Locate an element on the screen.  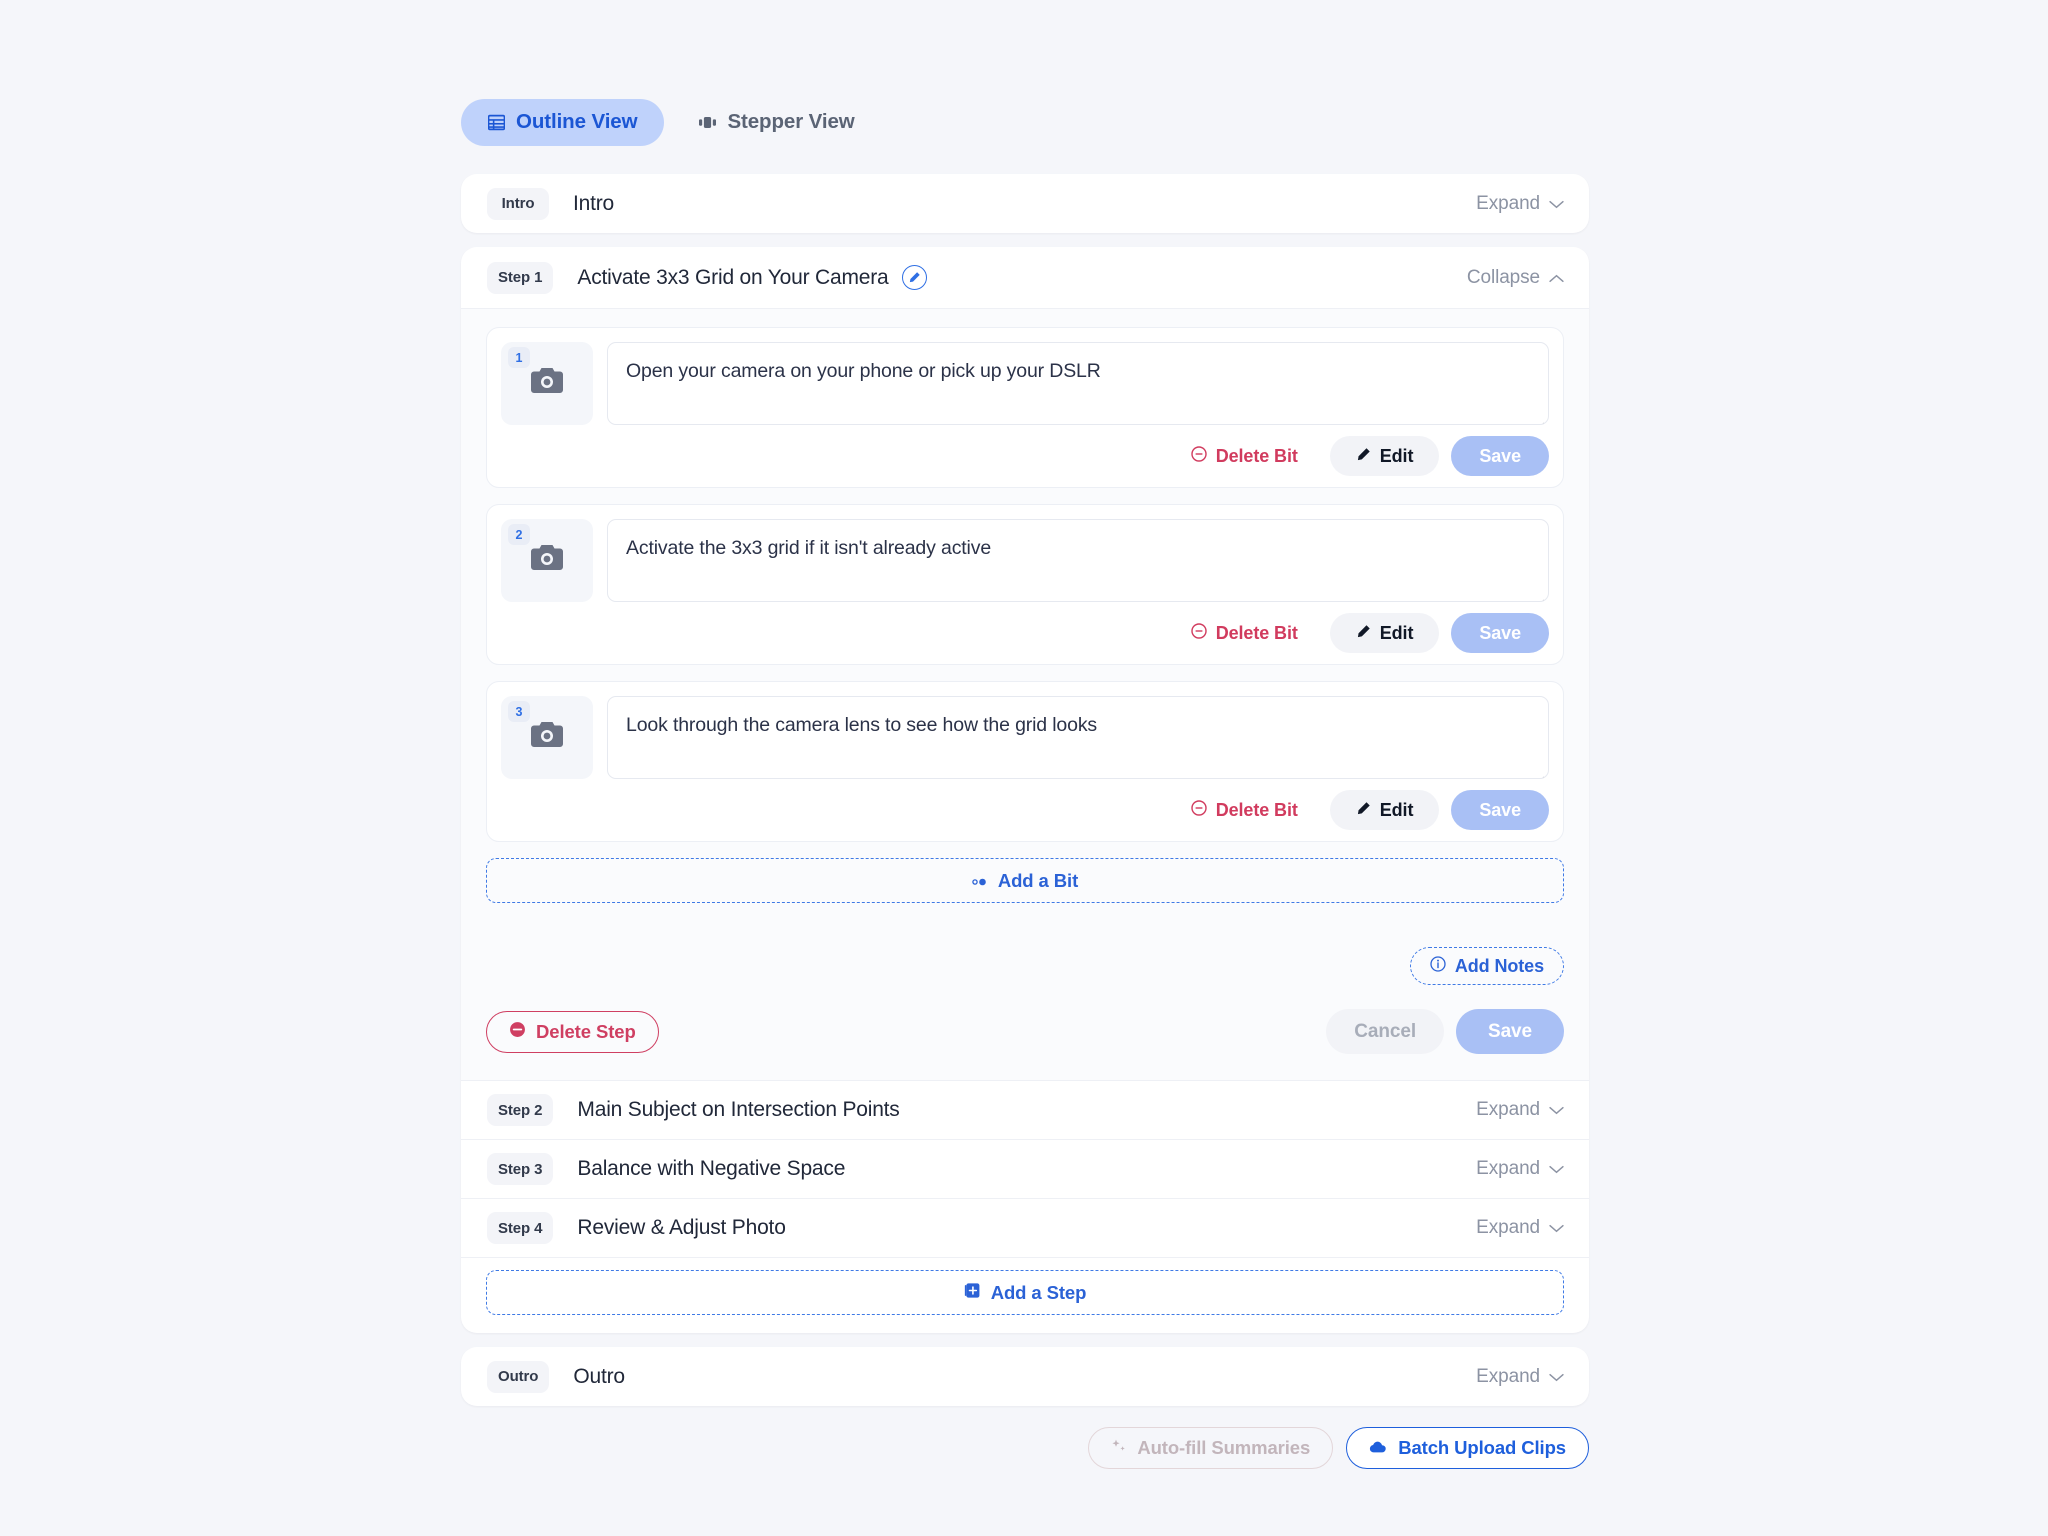
delete-step-button: Delete Step is located at coordinates (572, 1031).